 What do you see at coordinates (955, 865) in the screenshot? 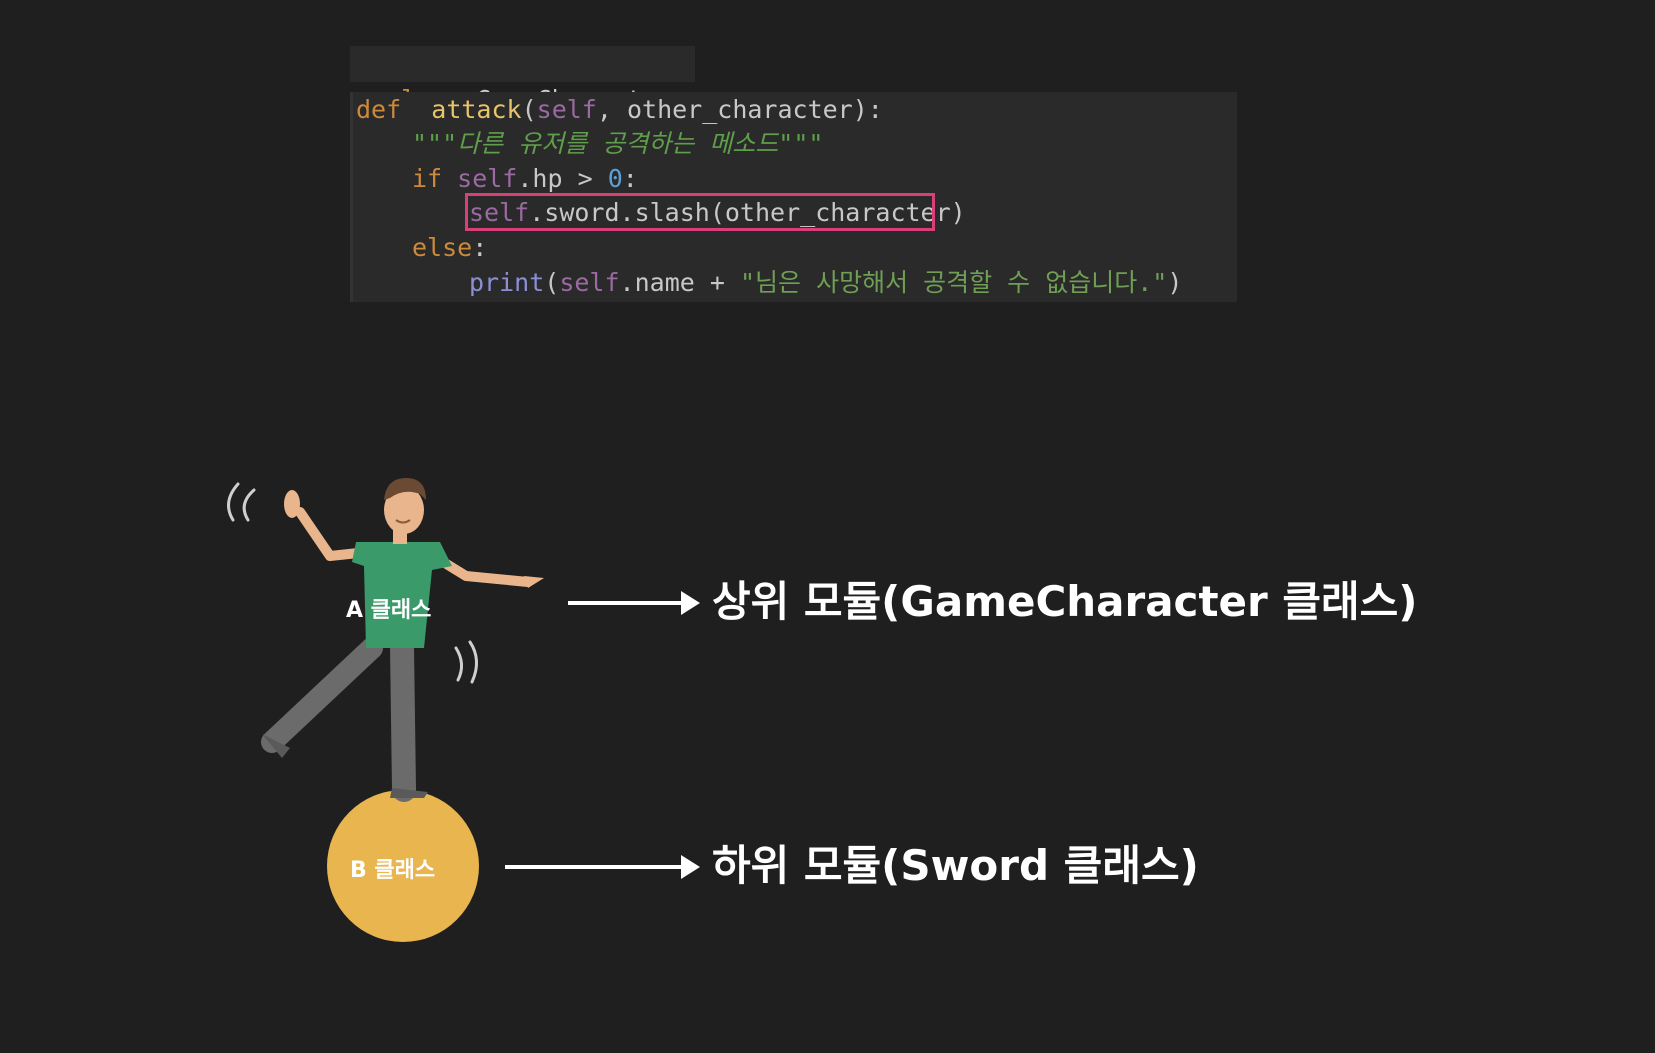
I see `lower-module-label: 하위 모듈(Sword 클래스)` at bounding box center [955, 865].